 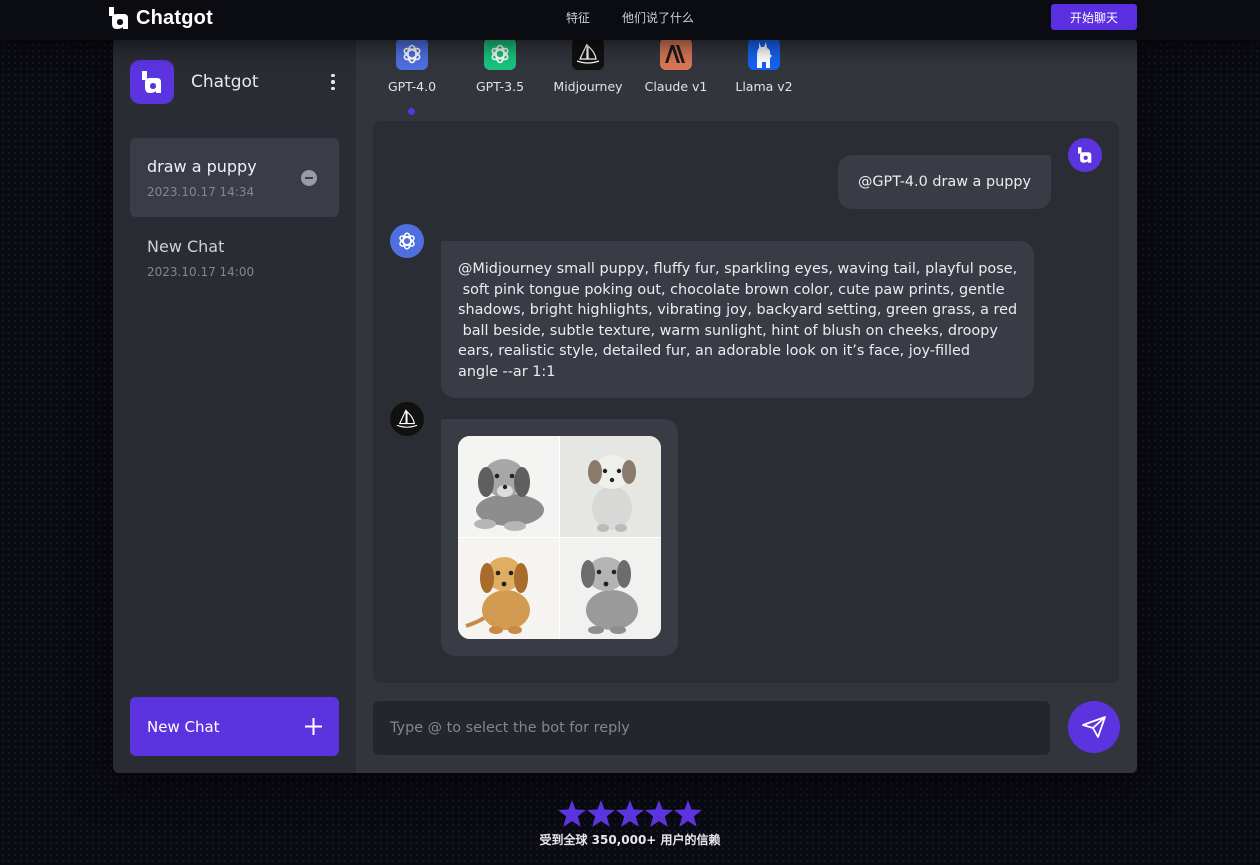 I want to click on user-message-text: @GPT-4.0 draw a puppy, so click(x=944, y=181).